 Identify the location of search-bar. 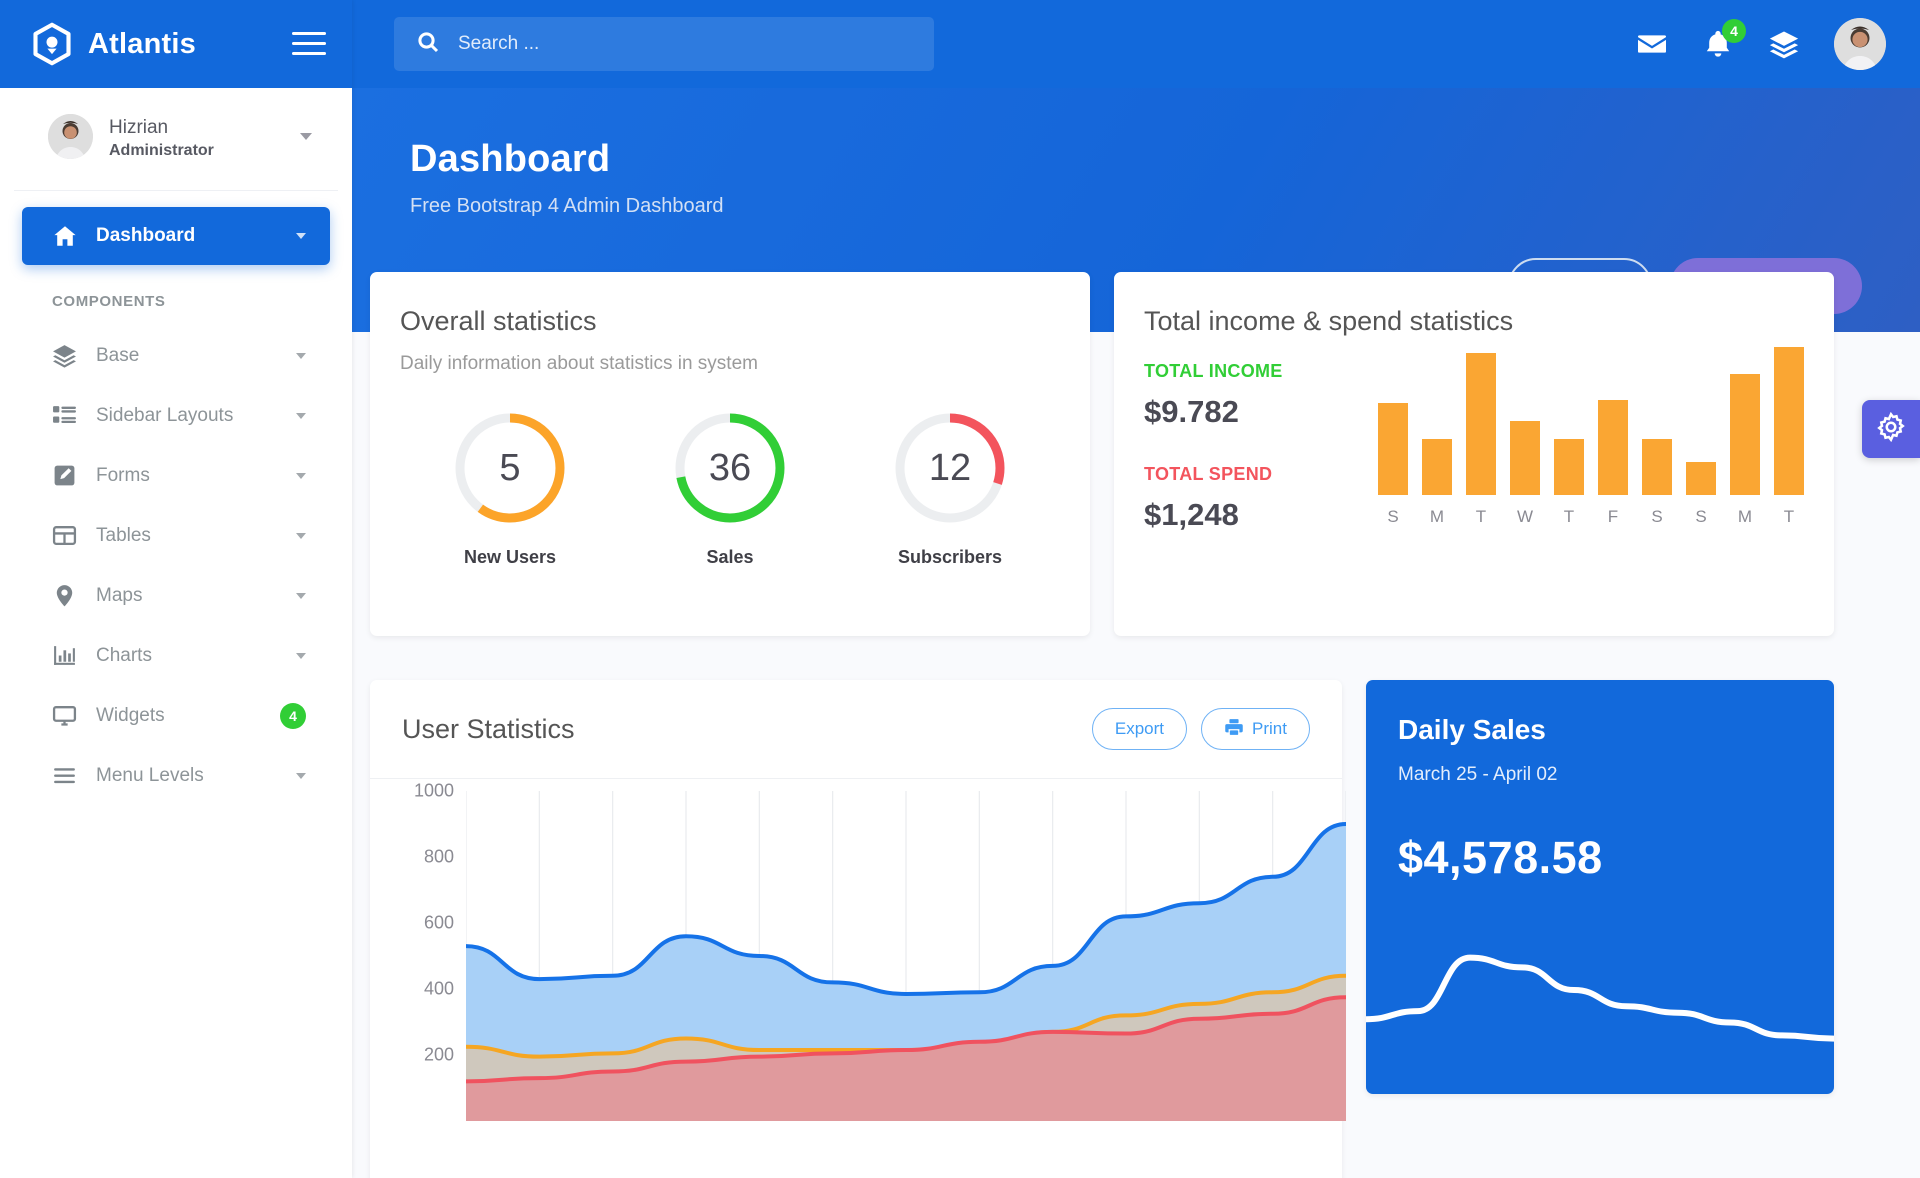
(664, 44).